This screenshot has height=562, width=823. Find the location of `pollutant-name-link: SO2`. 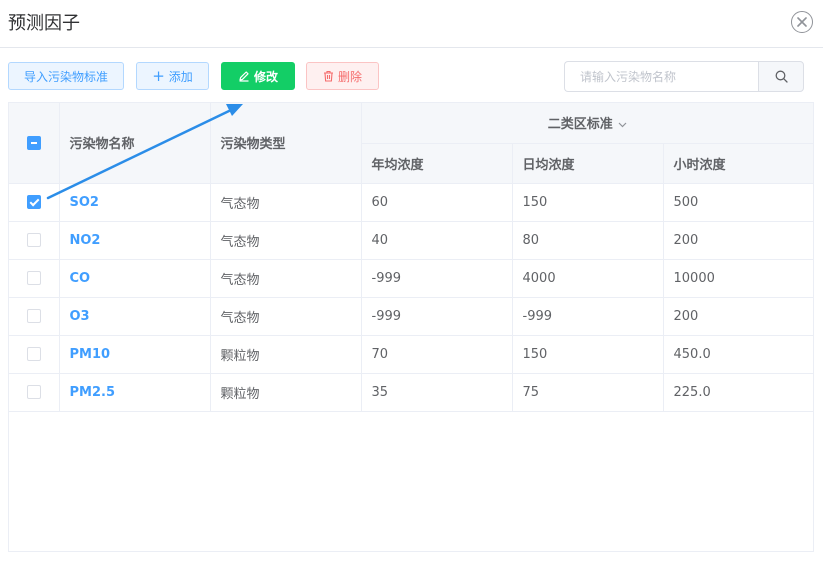

pollutant-name-link: SO2 is located at coordinates (135, 202).